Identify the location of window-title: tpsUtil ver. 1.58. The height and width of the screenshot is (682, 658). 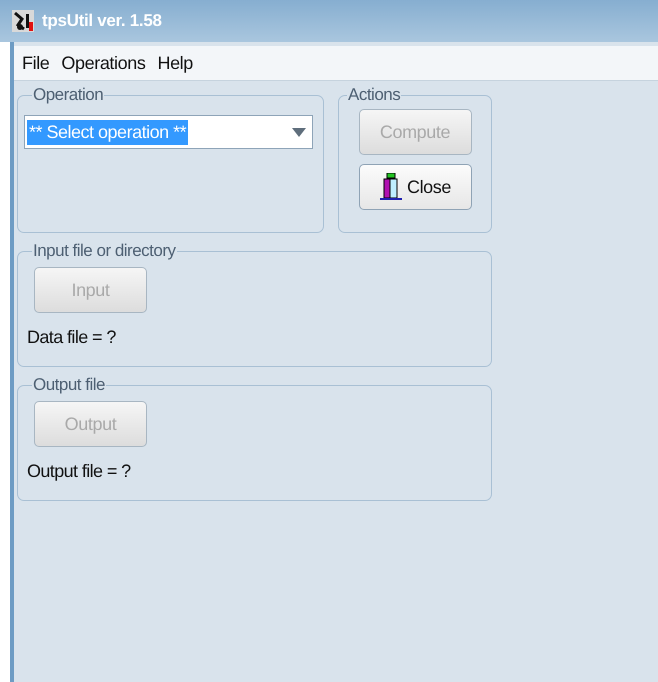
(102, 21).